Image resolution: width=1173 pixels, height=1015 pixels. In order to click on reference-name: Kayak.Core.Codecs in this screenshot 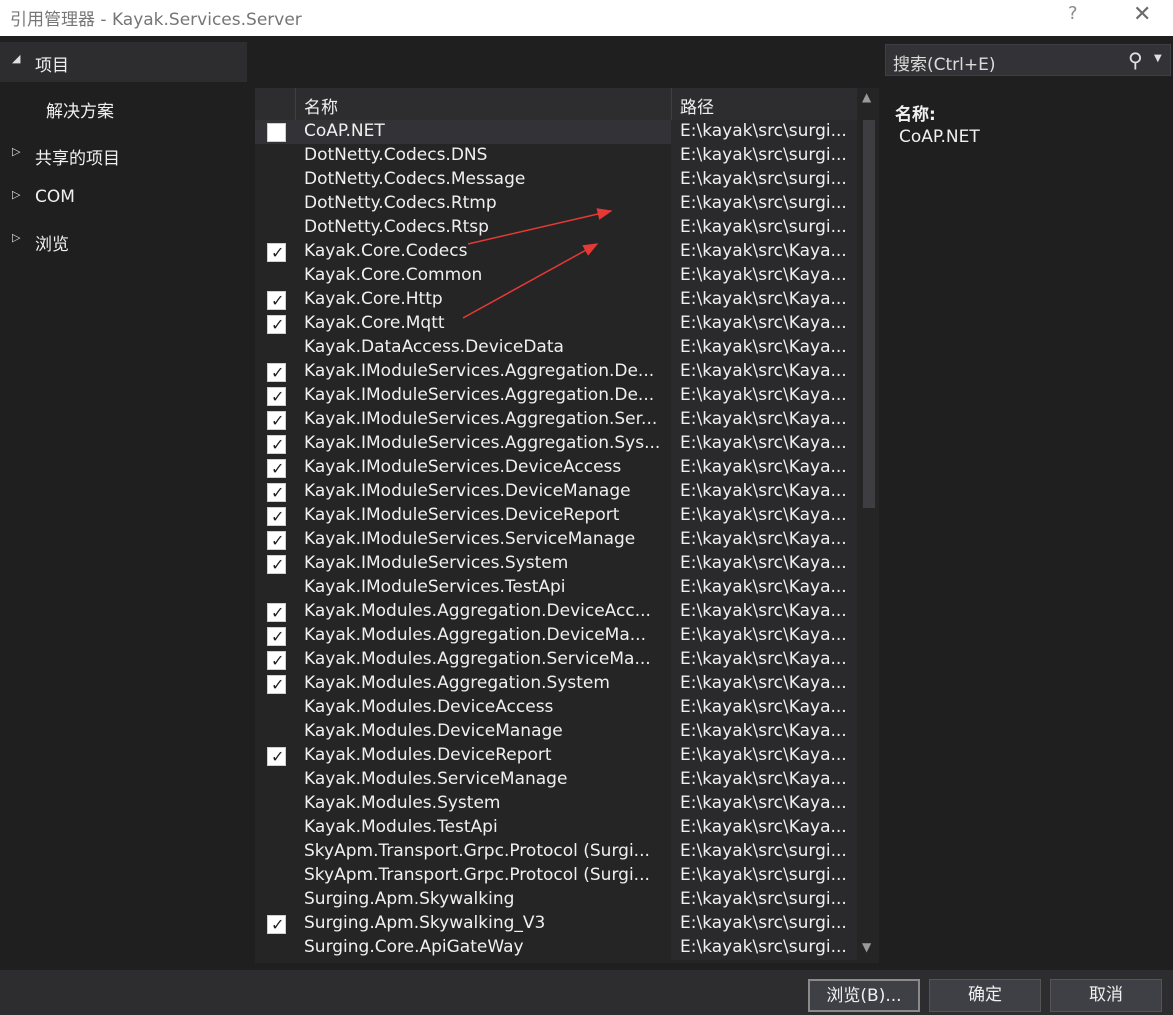, I will do `click(386, 251)`.